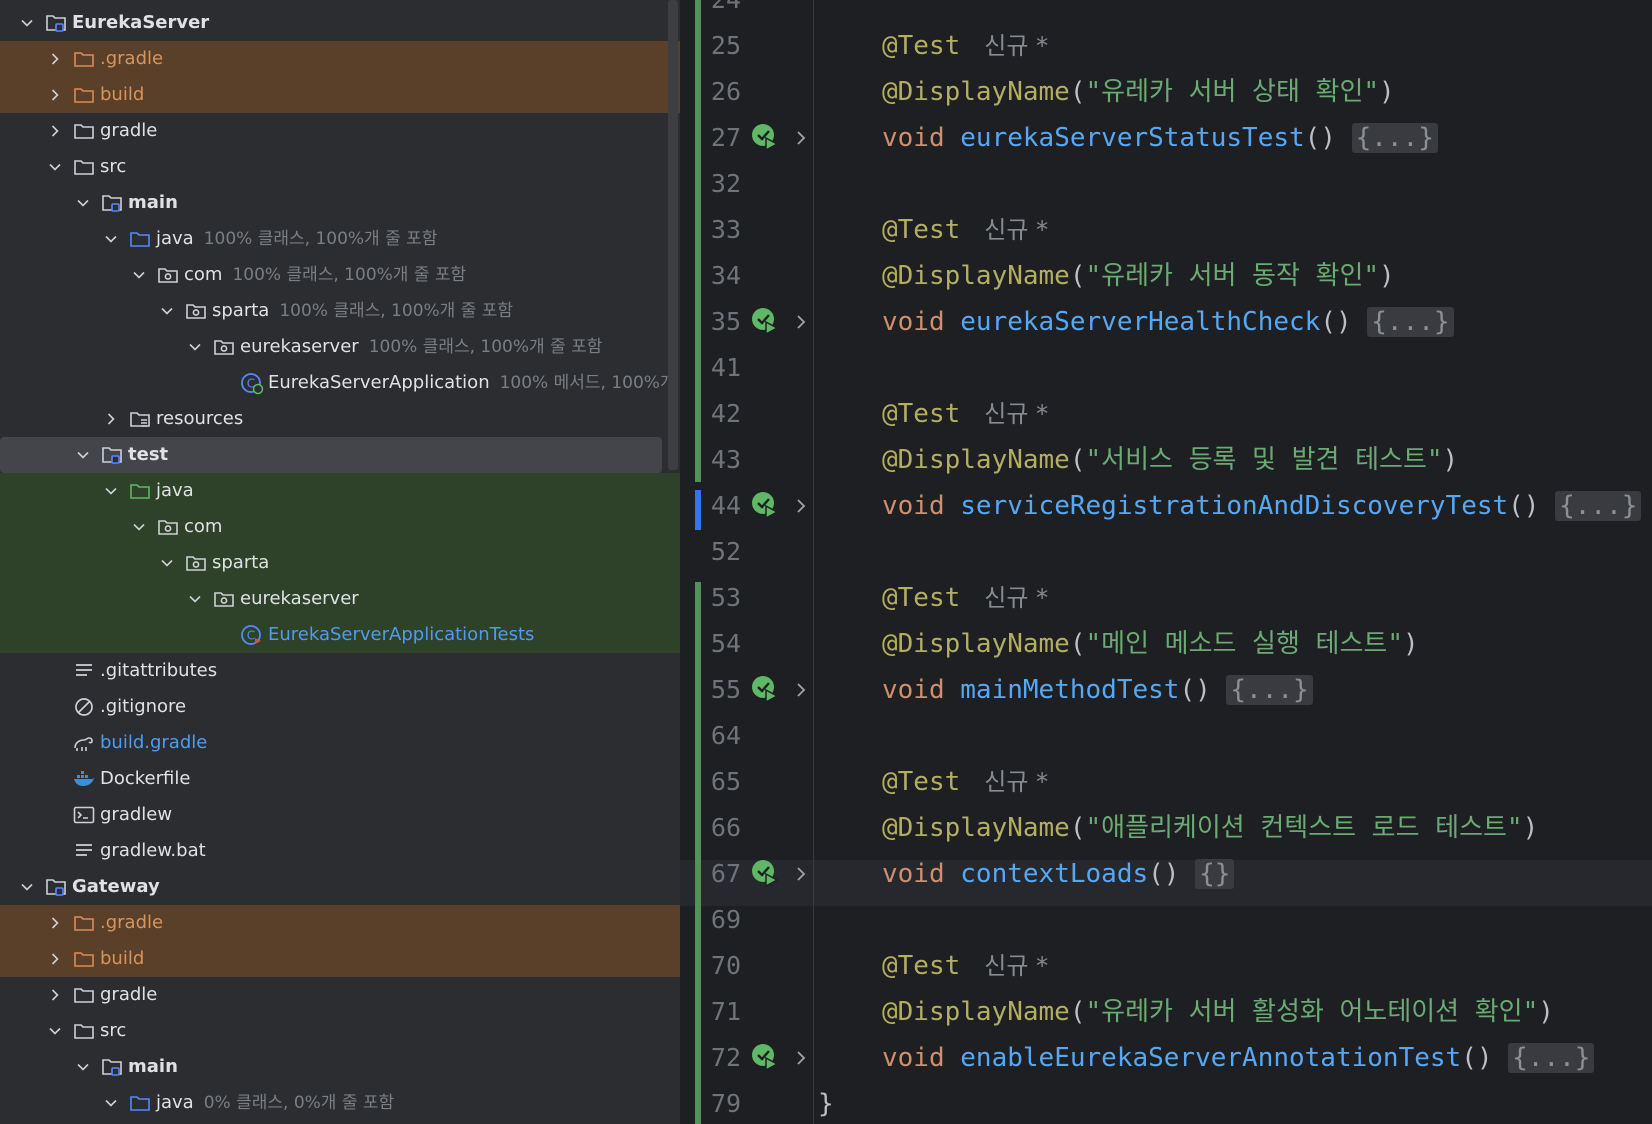 The width and height of the screenshot is (1652, 1124). I want to click on tree-row: .gitignore, so click(340, 707).